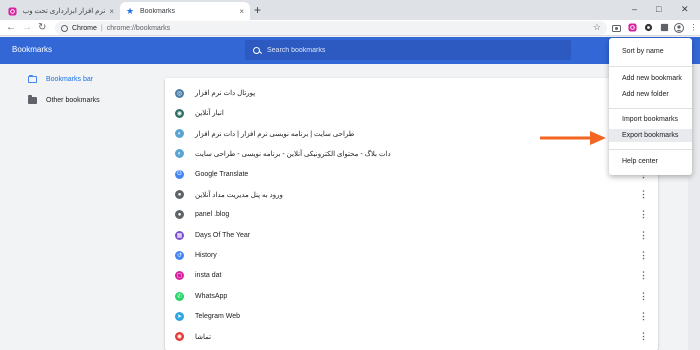  What do you see at coordinates (158, 11) in the screenshot?
I see `tab-title: Bookmarks` at bounding box center [158, 11].